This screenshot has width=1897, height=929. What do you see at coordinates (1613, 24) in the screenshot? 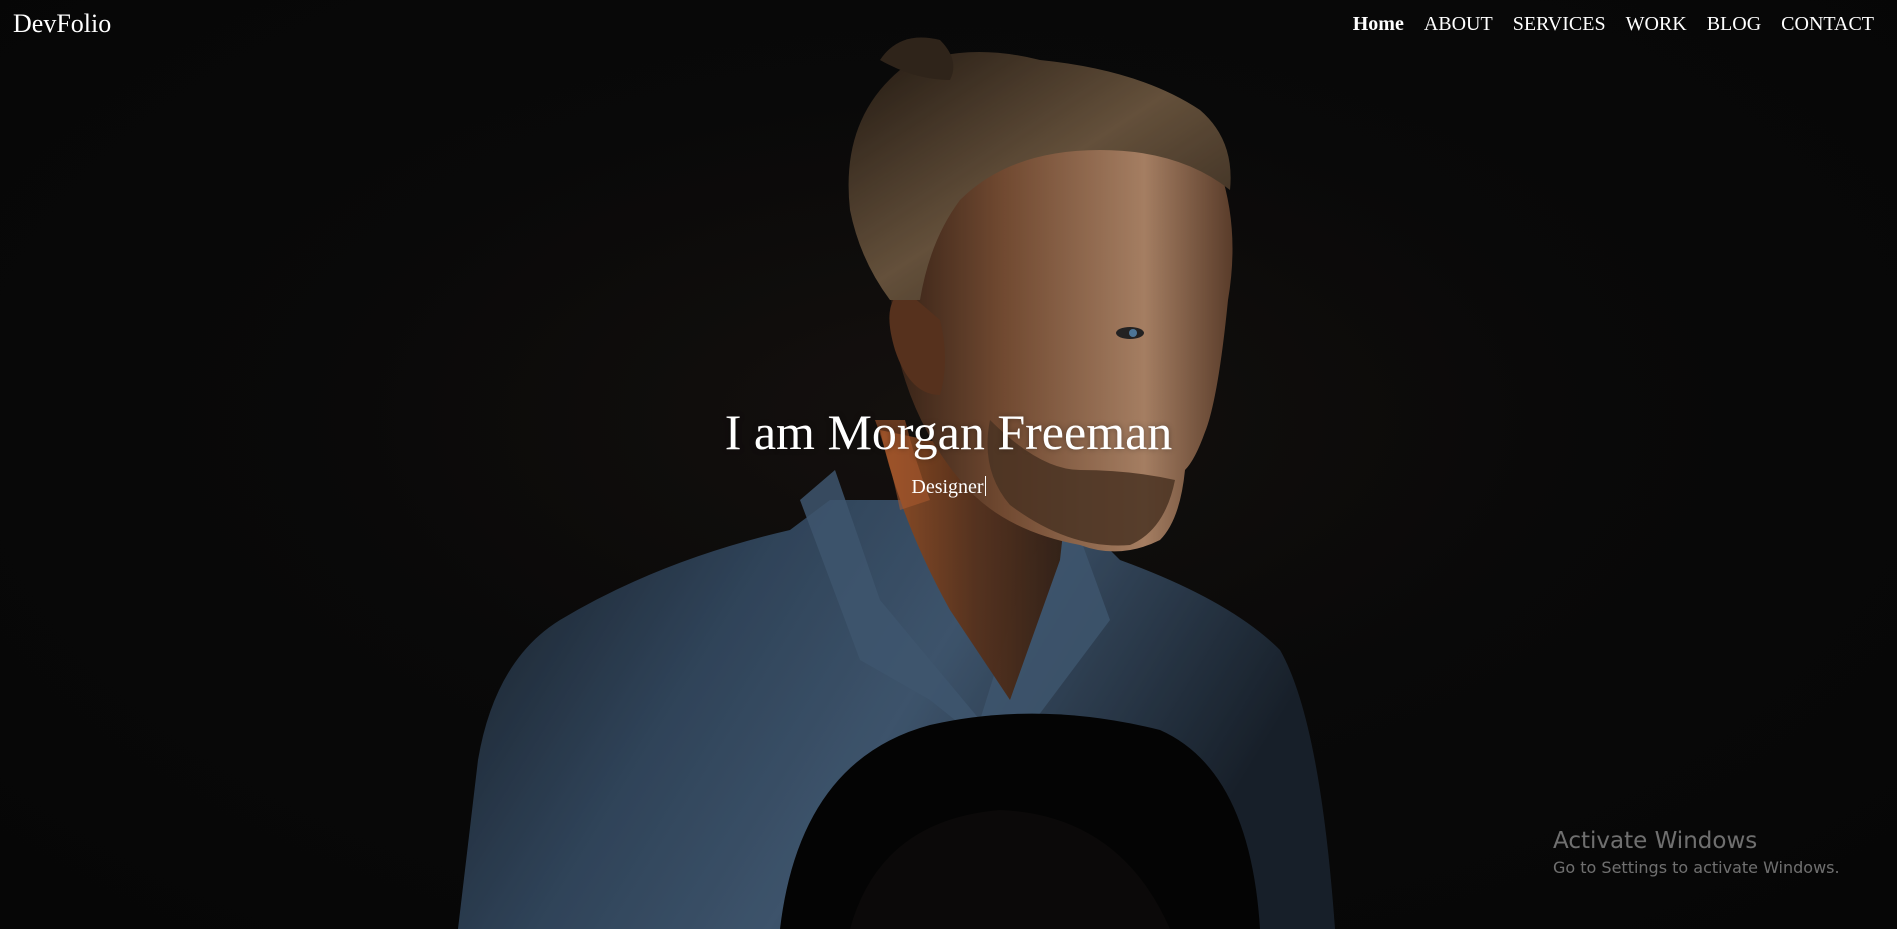
I see `nav-menu: Home ABOUT SERVICES WORK BLOG CONTACT` at bounding box center [1613, 24].